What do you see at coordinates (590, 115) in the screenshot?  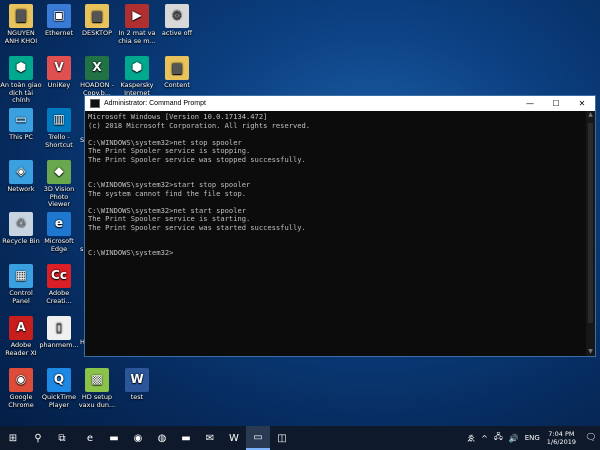 I see `scroll-up-icon: ▲` at bounding box center [590, 115].